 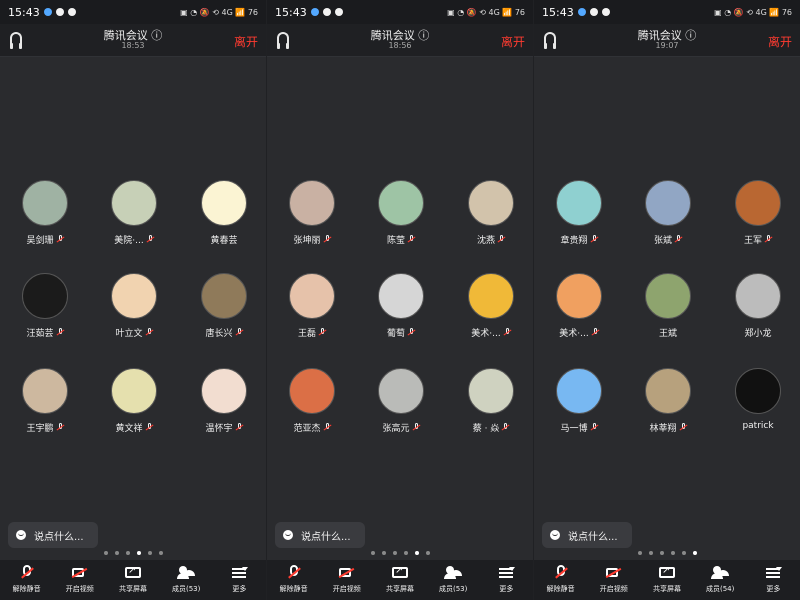 I want to click on participant-grid: 吴剑珊 美院·... 黄春芸 汪茹芸 叶立文 唐长兴 王宇鹏 黄文祥 温怀宇, so click(x=133, y=310).